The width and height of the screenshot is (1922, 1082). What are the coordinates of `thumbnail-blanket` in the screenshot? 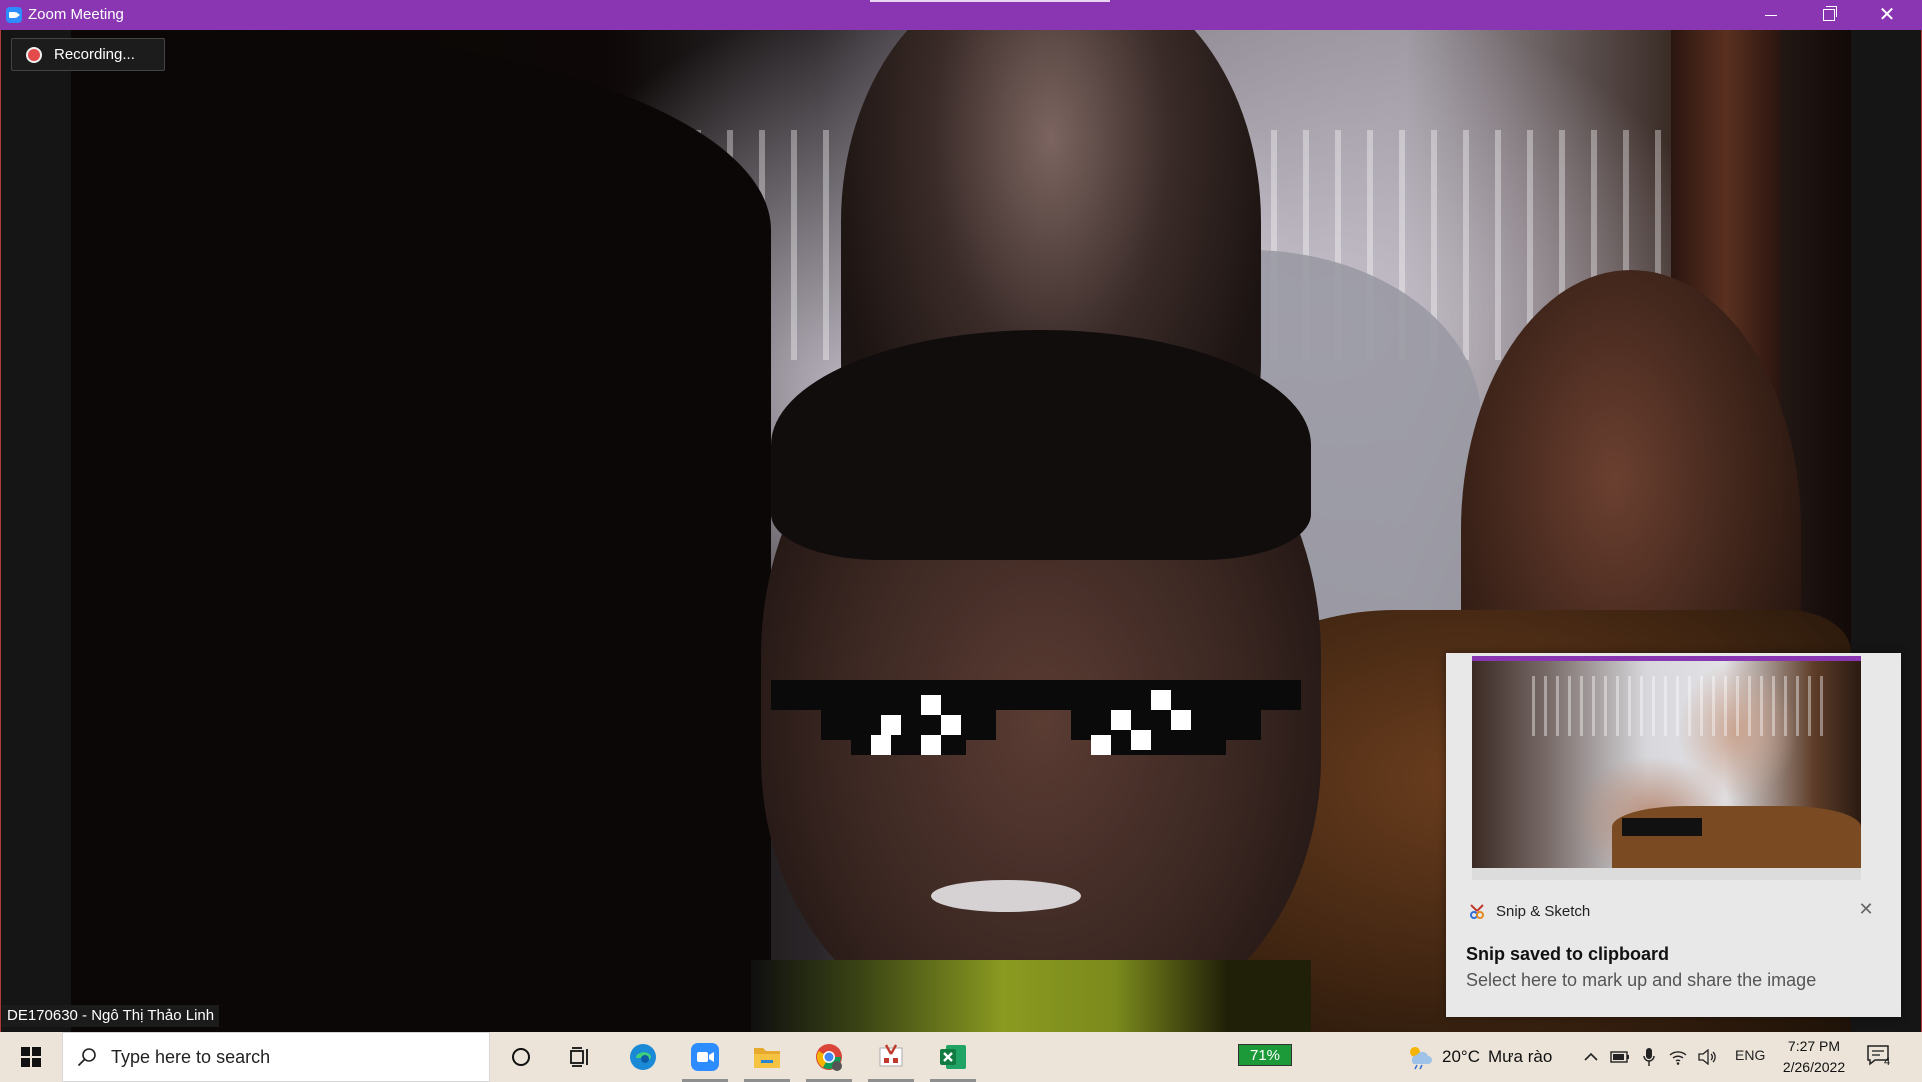 It's located at (1736, 841).